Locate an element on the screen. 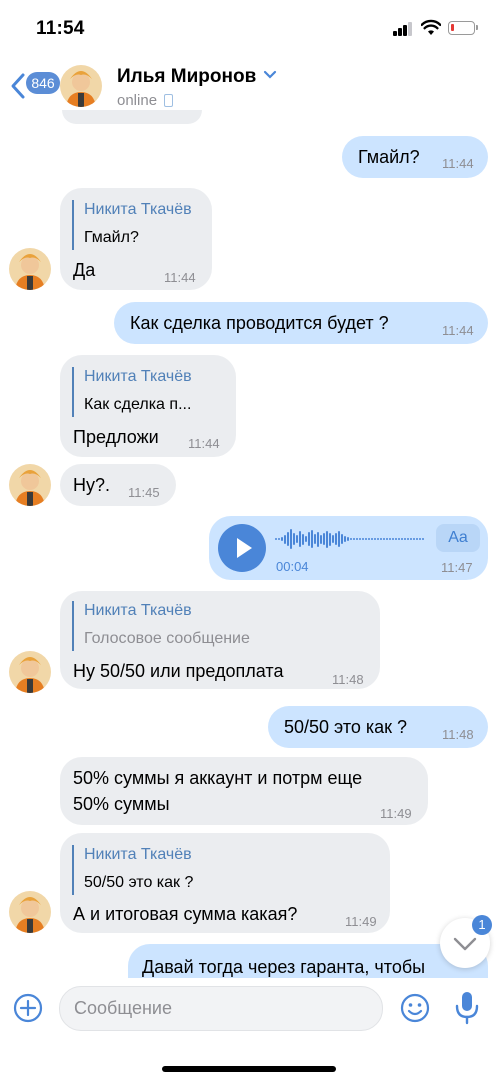 Image resolution: width=499 pixels, height=1080 pixels. message-input-placeholder: Сообщение is located at coordinates (123, 1008).